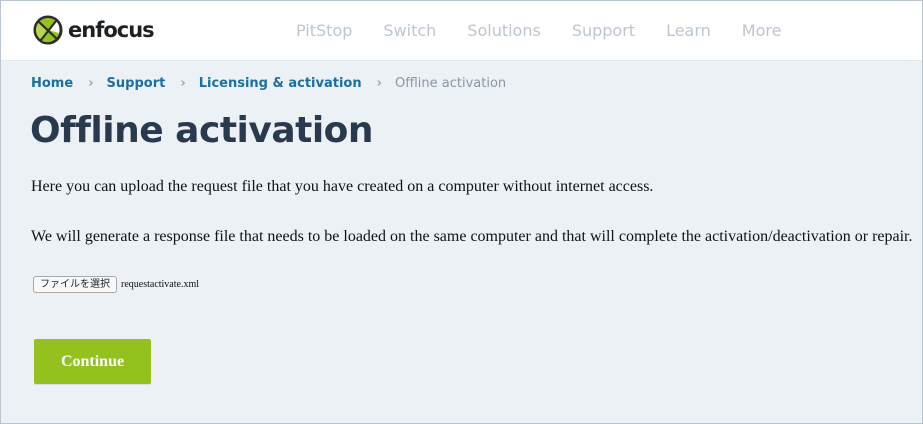 Image resolution: width=923 pixels, height=424 pixels. I want to click on logo-text: enfocus, so click(111, 30).